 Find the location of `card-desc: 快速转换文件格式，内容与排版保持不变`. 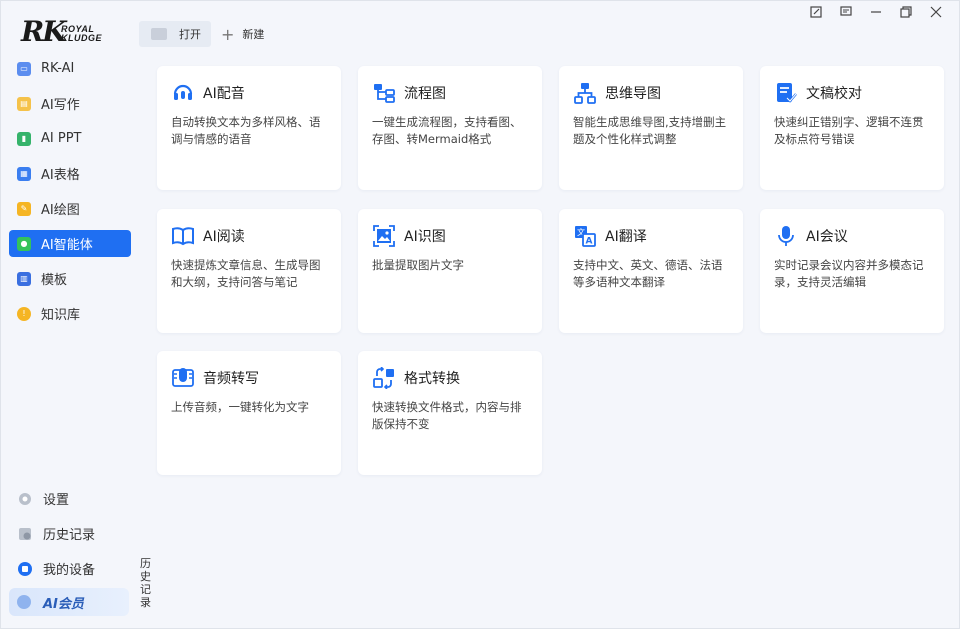

card-desc: 快速转换文件格式，内容与排版保持不变 is located at coordinates (447, 415).